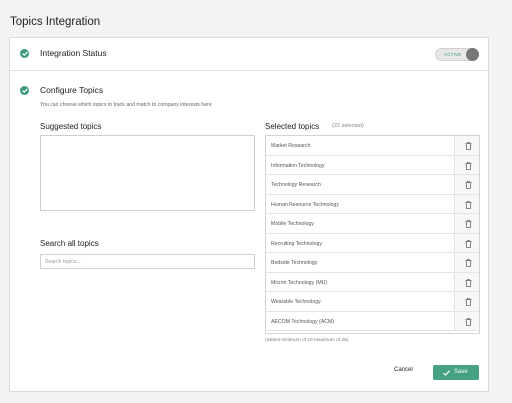 This screenshot has width=512, height=403. Describe the element at coordinates (71, 126) in the screenshot. I see `suggested-topics-title: Suggested topics` at that location.